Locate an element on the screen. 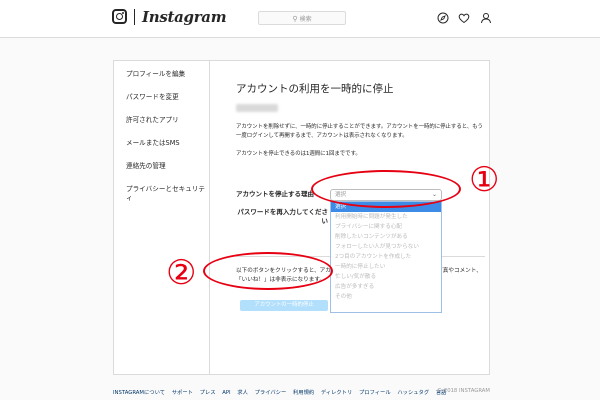 The image size is (600, 400). sidebar-item-edit-profile: プロフィールを編集 is located at coordinates (168, 74).